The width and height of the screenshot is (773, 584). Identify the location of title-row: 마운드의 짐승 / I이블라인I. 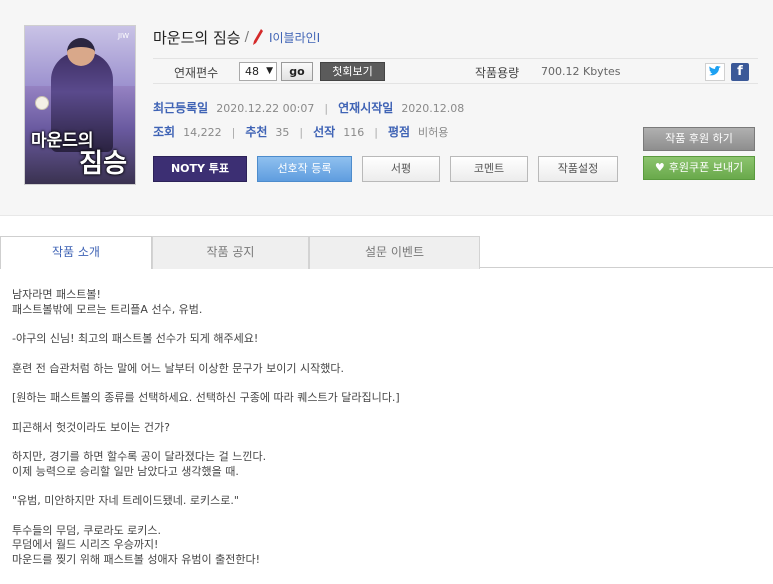
(236, 37).